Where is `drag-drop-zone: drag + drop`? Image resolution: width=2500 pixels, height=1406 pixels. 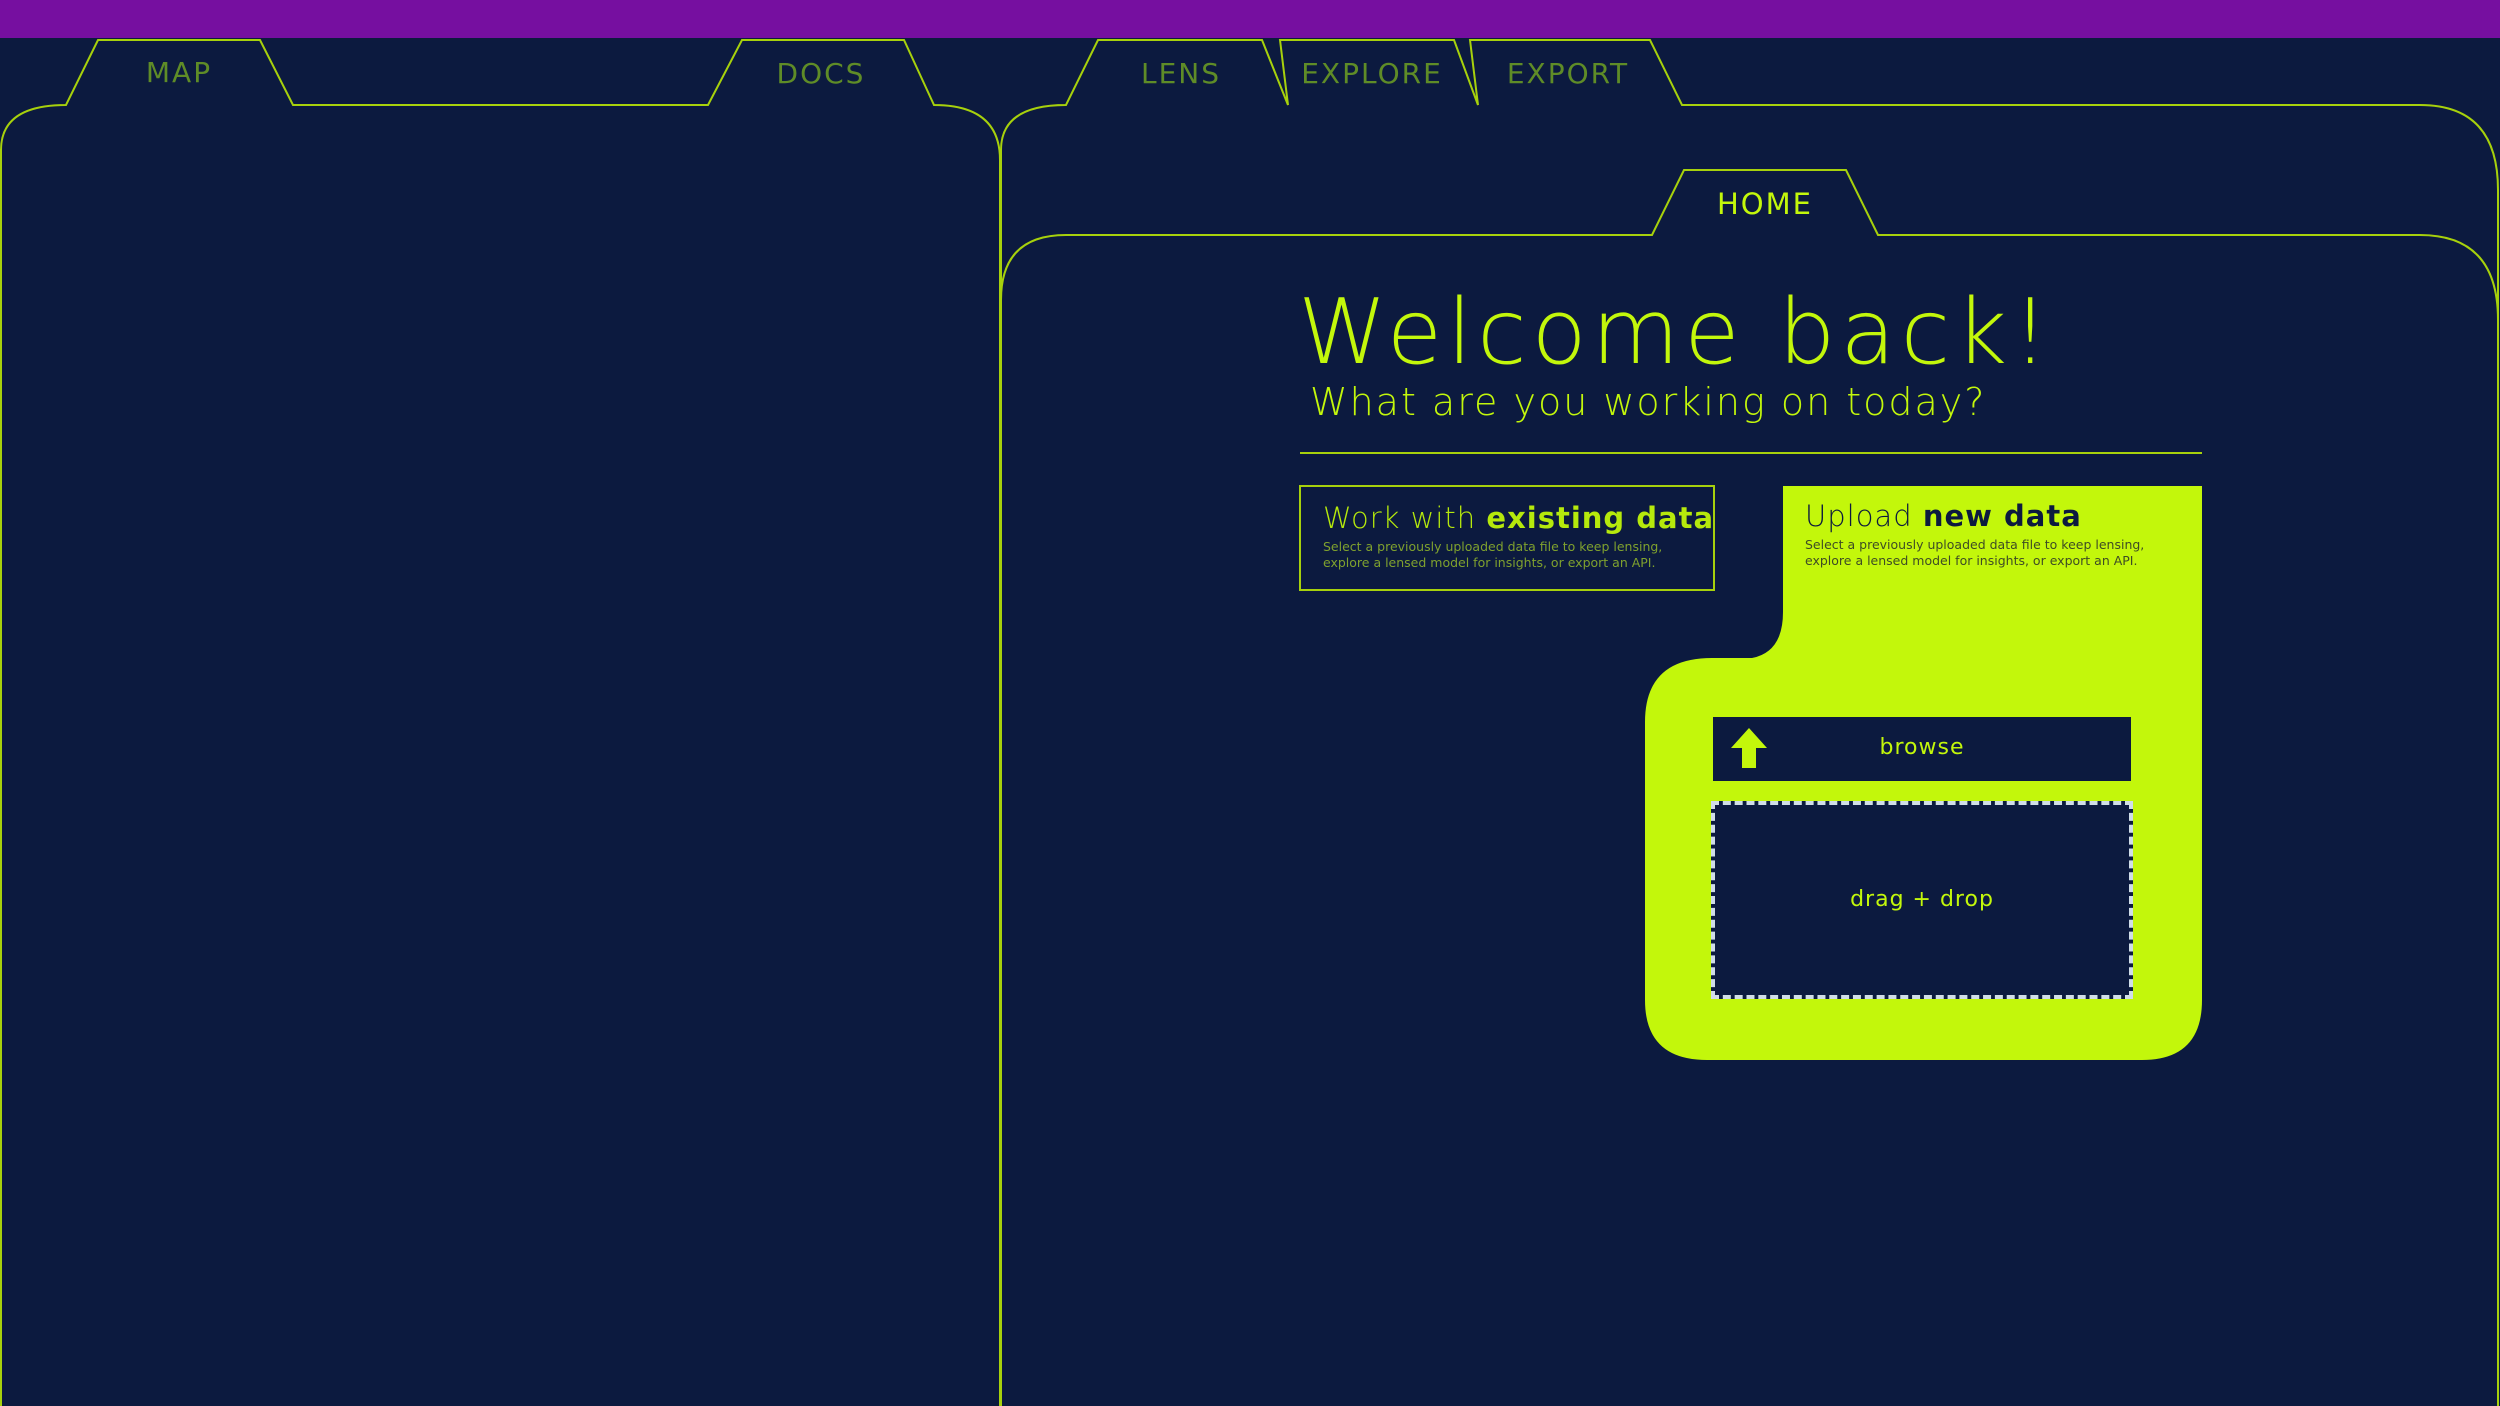
drag-drop-zone: drag + drop is located at coordinates (1922, 900).